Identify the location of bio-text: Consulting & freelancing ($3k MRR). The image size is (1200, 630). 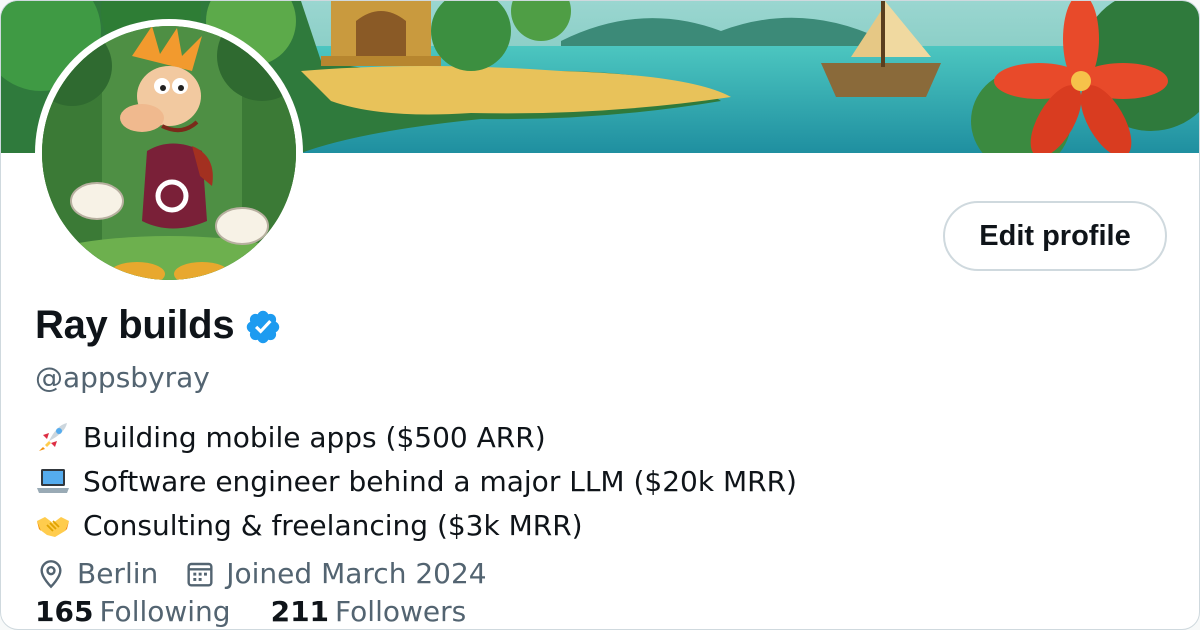
(333, 525).